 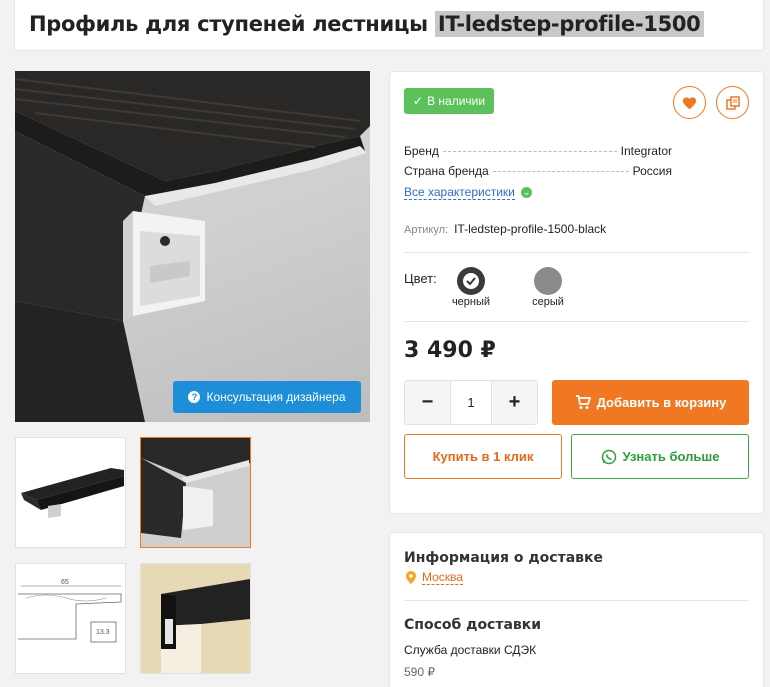 I want to click on thumb-4-image, so click(x=195, y=618).